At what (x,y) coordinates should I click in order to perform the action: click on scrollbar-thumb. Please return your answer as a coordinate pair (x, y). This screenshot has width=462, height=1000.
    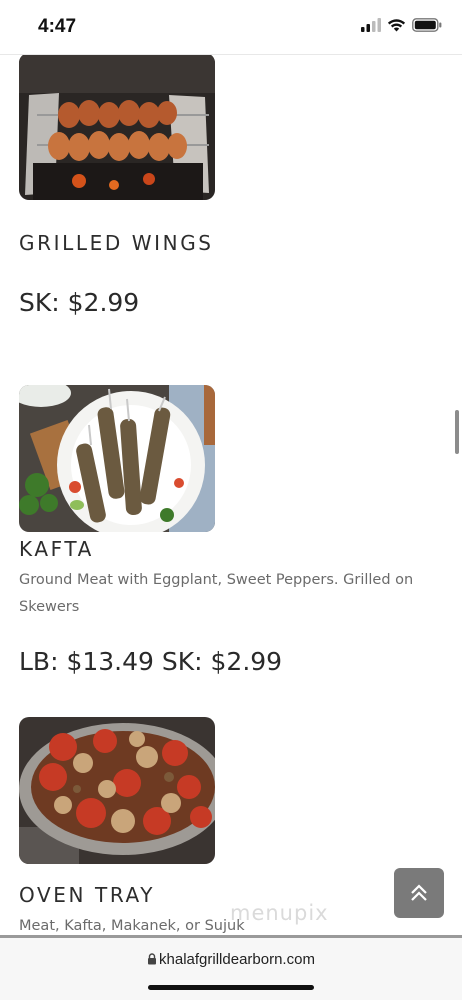
    Looking at the image, I should click on (457, 432).